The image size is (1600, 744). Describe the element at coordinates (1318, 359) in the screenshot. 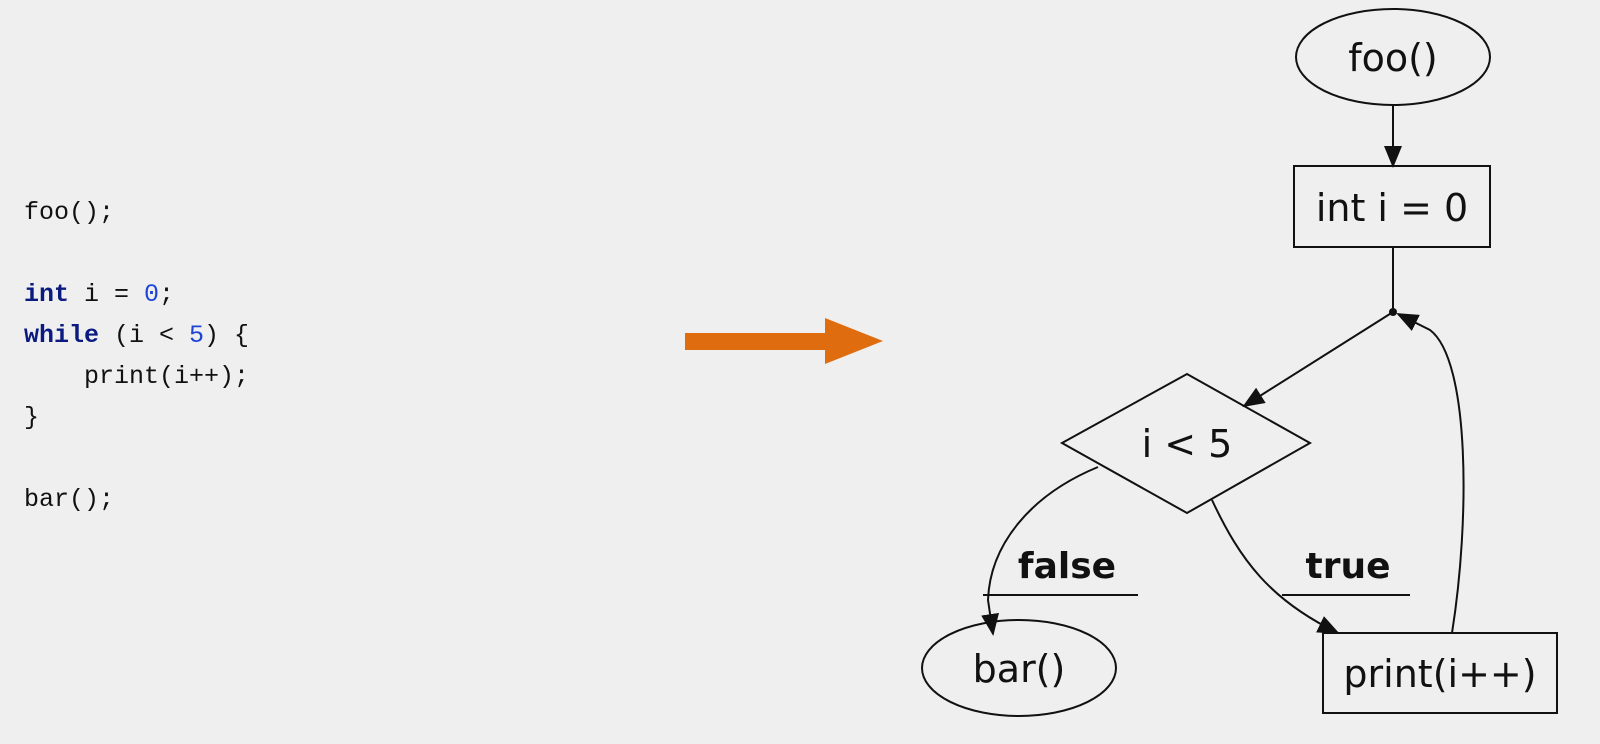

I see `edge-join-cond` at that location.